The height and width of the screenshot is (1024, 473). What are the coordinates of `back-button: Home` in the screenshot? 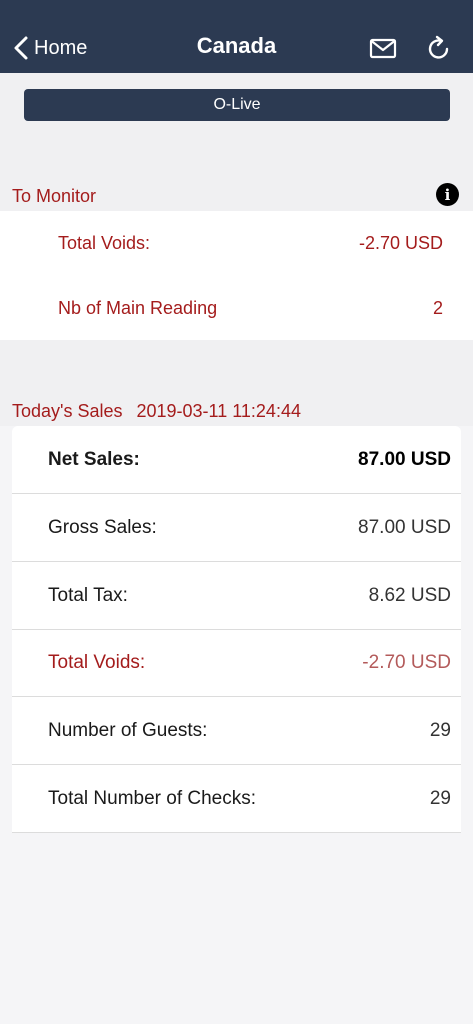 It's located at (49, 48).